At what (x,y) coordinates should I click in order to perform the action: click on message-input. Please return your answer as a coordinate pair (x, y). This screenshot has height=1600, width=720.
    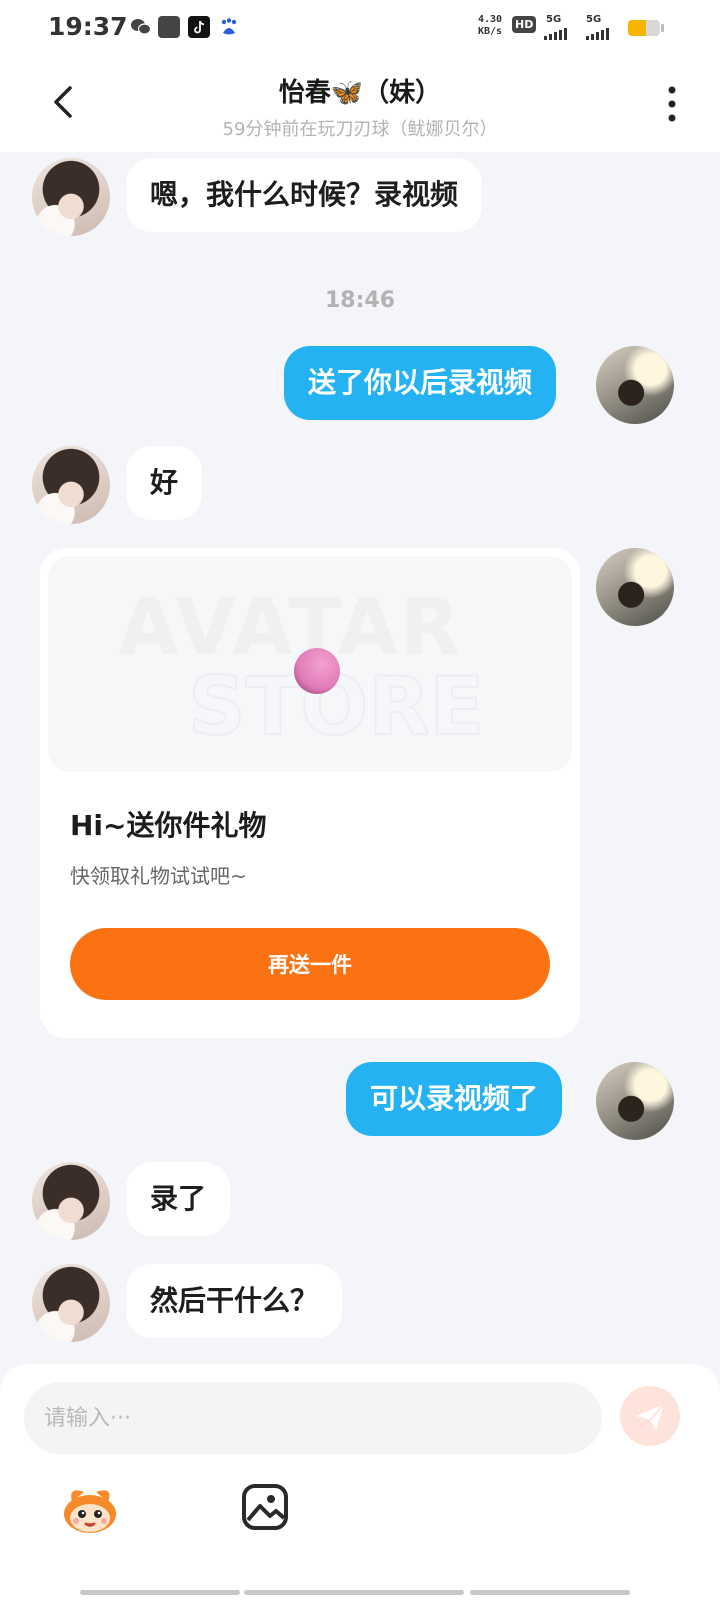
    Looking at the image, I should click on (313, 1418).